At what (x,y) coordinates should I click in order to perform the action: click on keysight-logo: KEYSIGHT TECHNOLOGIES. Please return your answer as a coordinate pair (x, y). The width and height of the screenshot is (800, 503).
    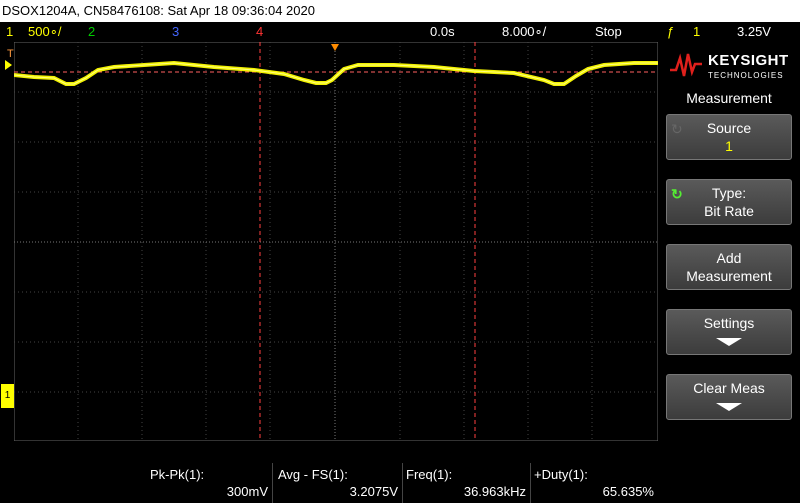
    Looking at the image, I should click on (732, 68).